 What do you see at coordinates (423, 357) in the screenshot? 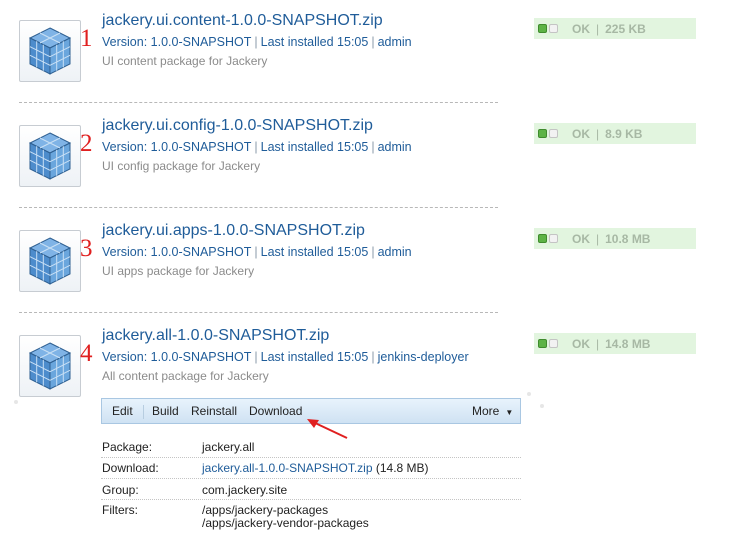
I see `package-user: jenkins-deployer` at bounding box center [423, 357].